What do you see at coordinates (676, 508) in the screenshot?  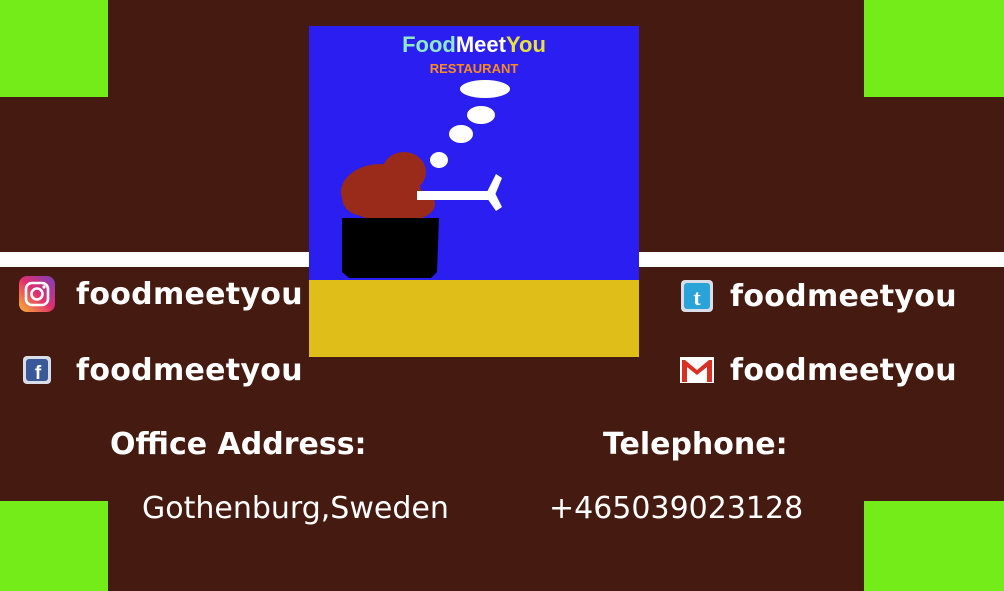 I see `telephone-value: +465039023128` at bounding box center [676, 508].